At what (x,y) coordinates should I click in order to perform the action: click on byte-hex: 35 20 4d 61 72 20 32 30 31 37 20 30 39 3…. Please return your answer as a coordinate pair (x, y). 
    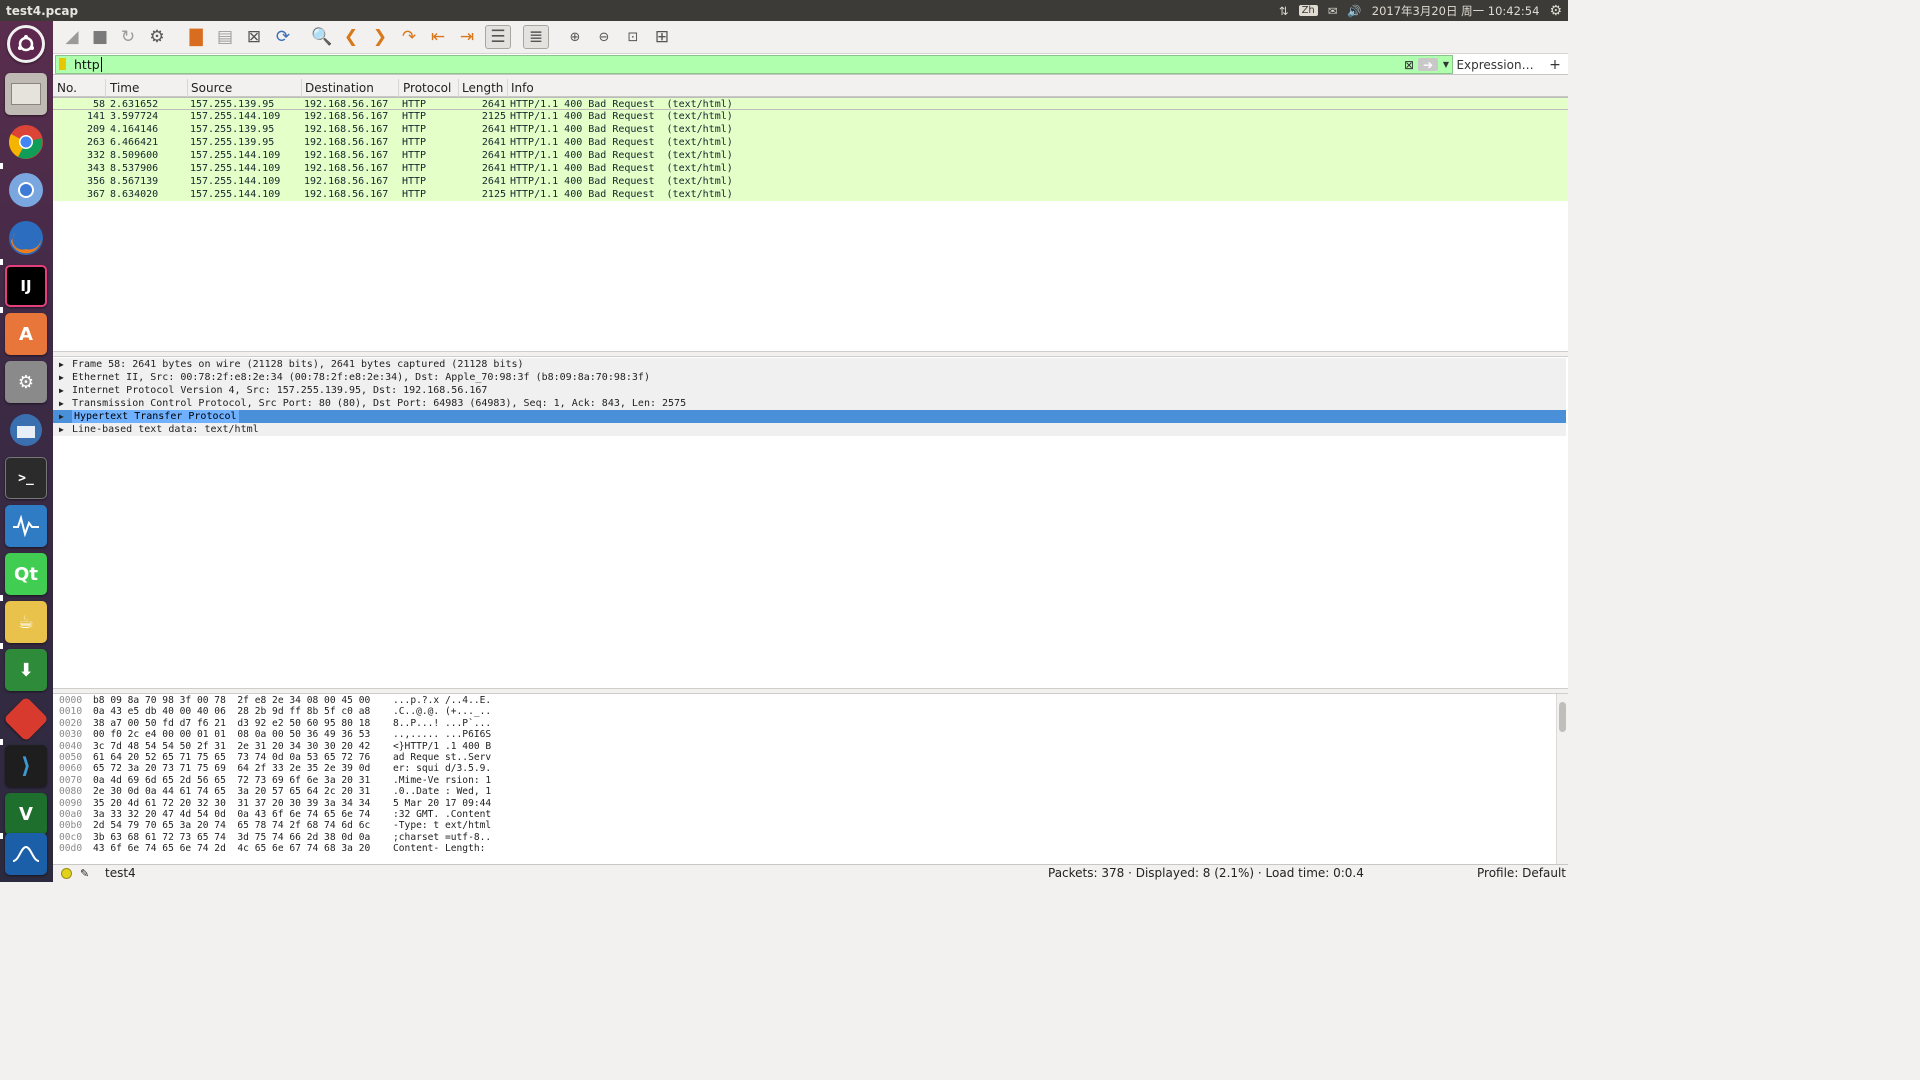
    Looking at the image, I should click on (231, 803).